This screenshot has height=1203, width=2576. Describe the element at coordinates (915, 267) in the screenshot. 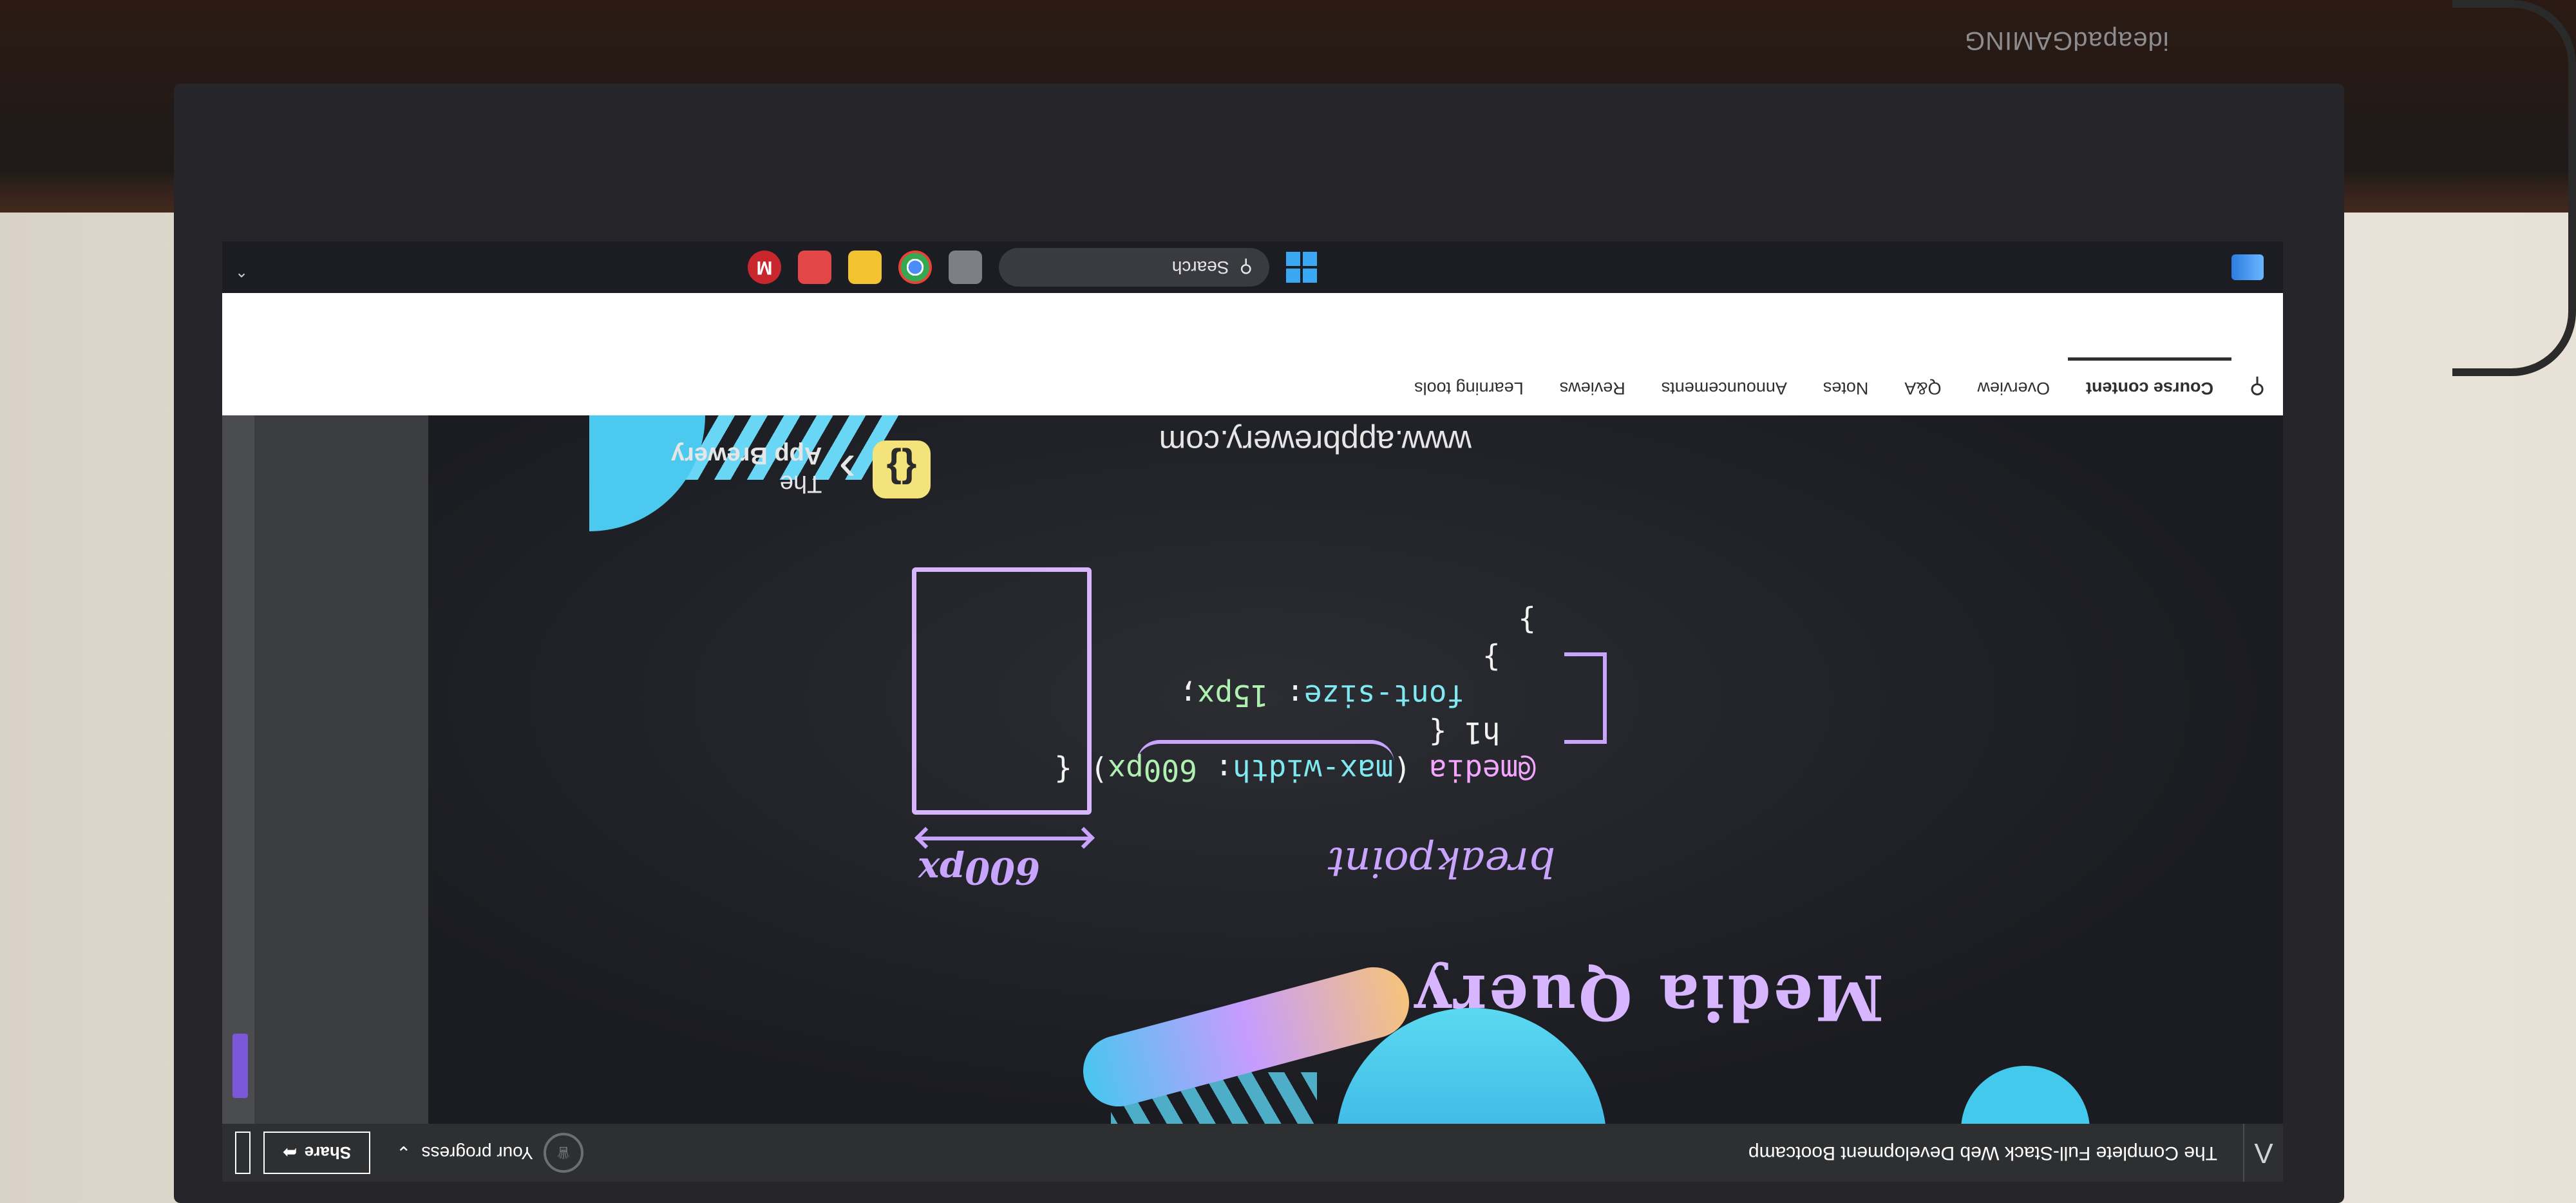

I see `chrome-icon` at that location.